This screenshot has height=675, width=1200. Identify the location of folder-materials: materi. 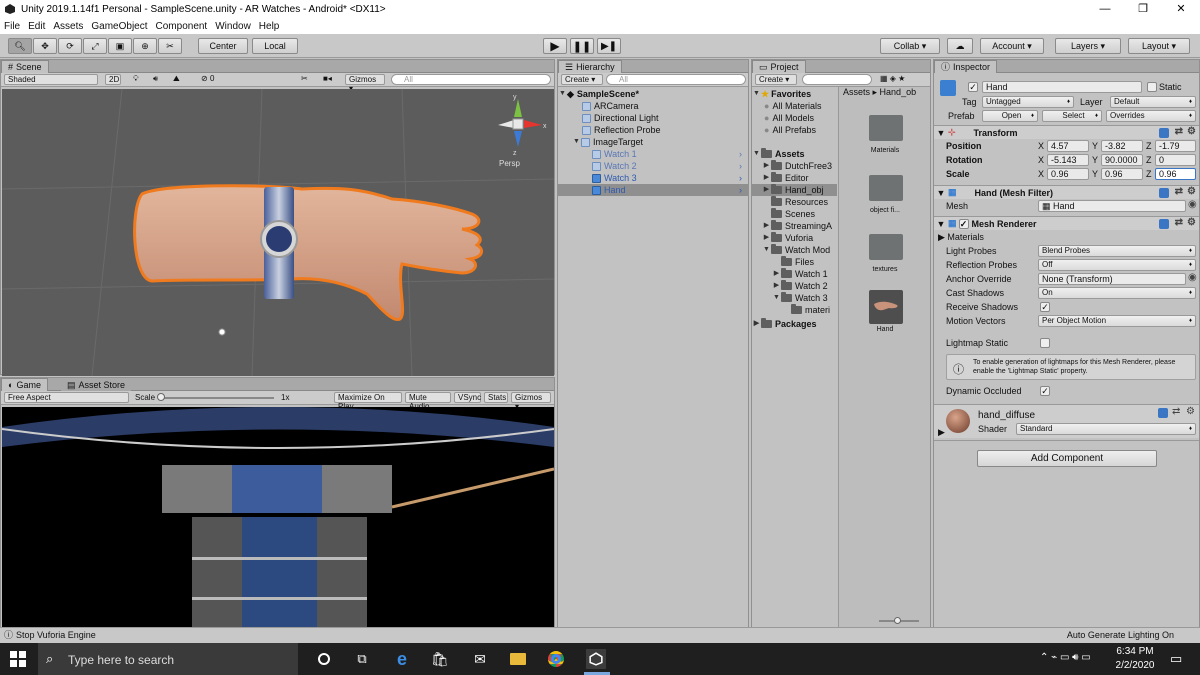
(794, 310).